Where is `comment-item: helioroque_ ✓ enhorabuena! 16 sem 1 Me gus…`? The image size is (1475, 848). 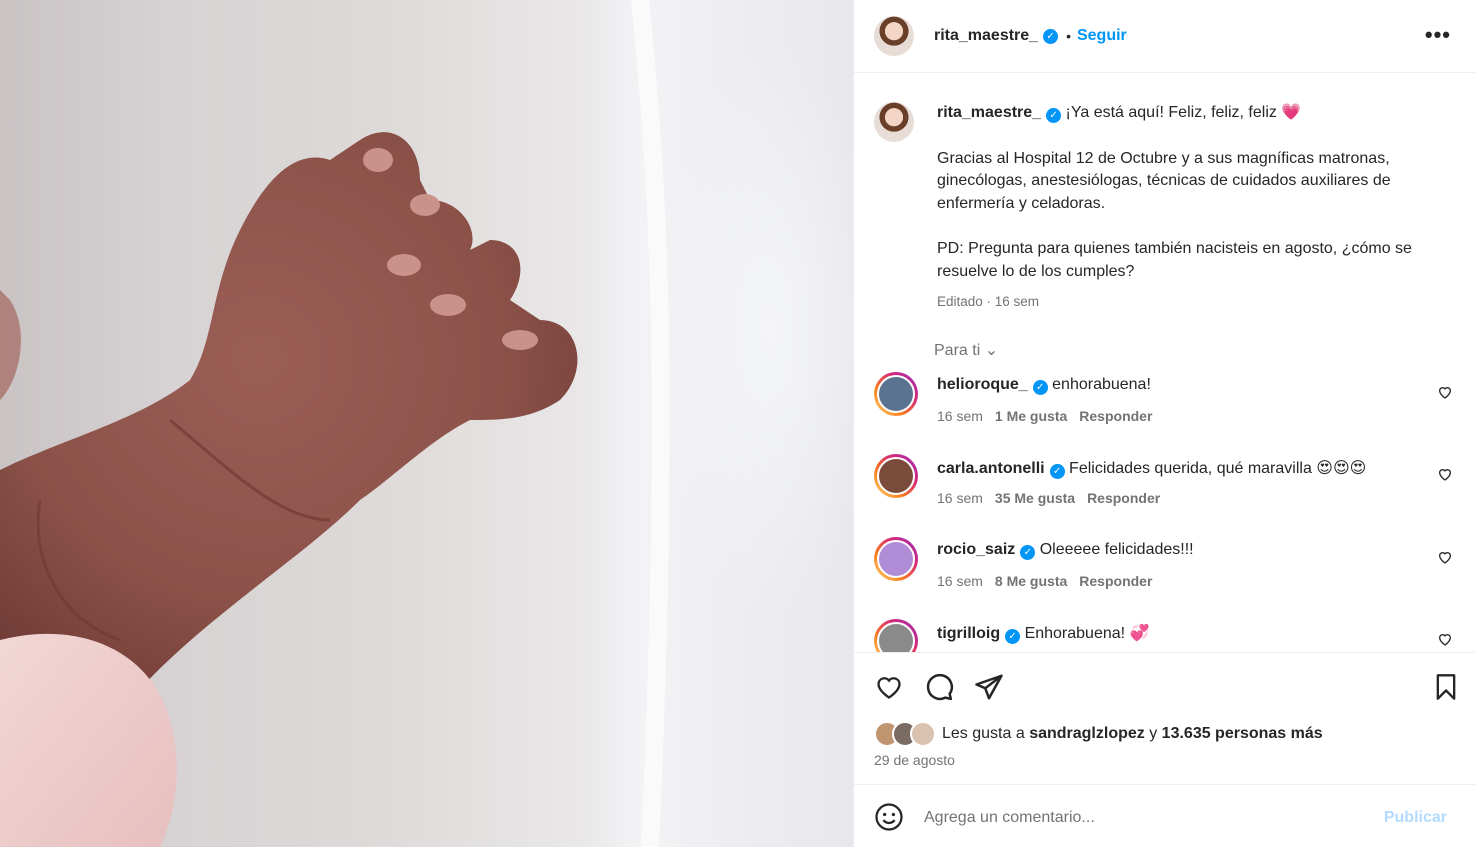
comment-item: helioroque_ ✓ enhorabuena! 16 sem 1 Me gus… is located at coordinates (1166, 402).